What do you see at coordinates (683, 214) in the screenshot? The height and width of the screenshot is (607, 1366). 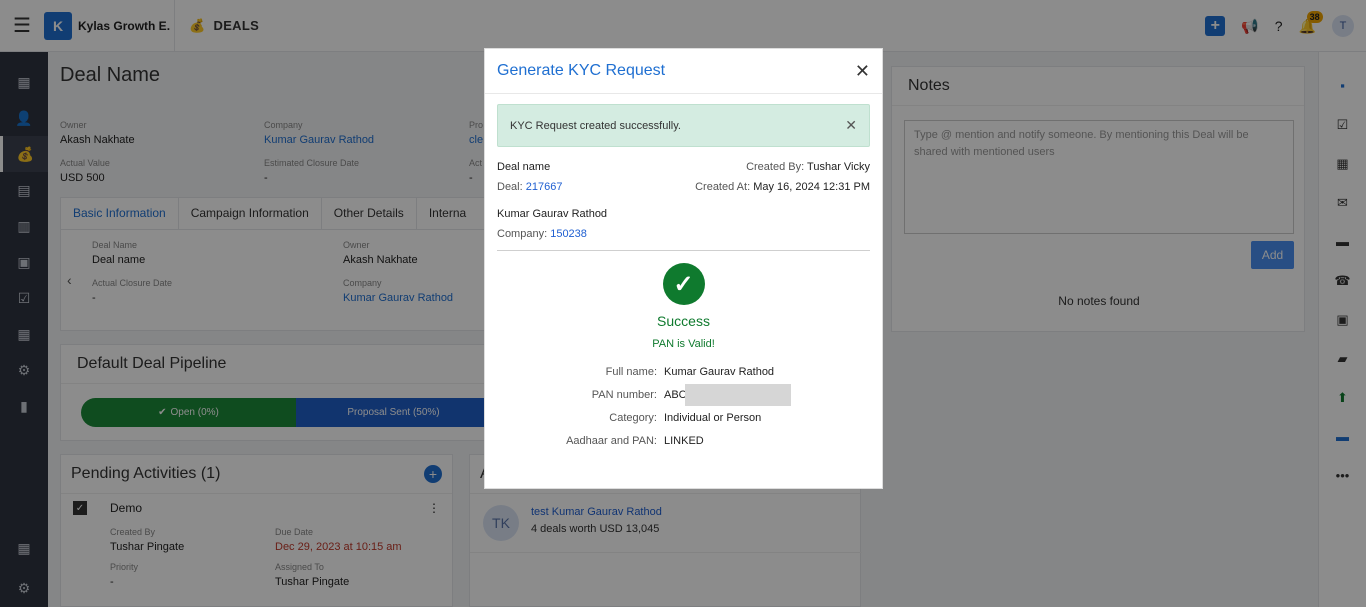 I see `company-row-1: Kumar Gaurav Rathod` at bounding box center [683, 214].